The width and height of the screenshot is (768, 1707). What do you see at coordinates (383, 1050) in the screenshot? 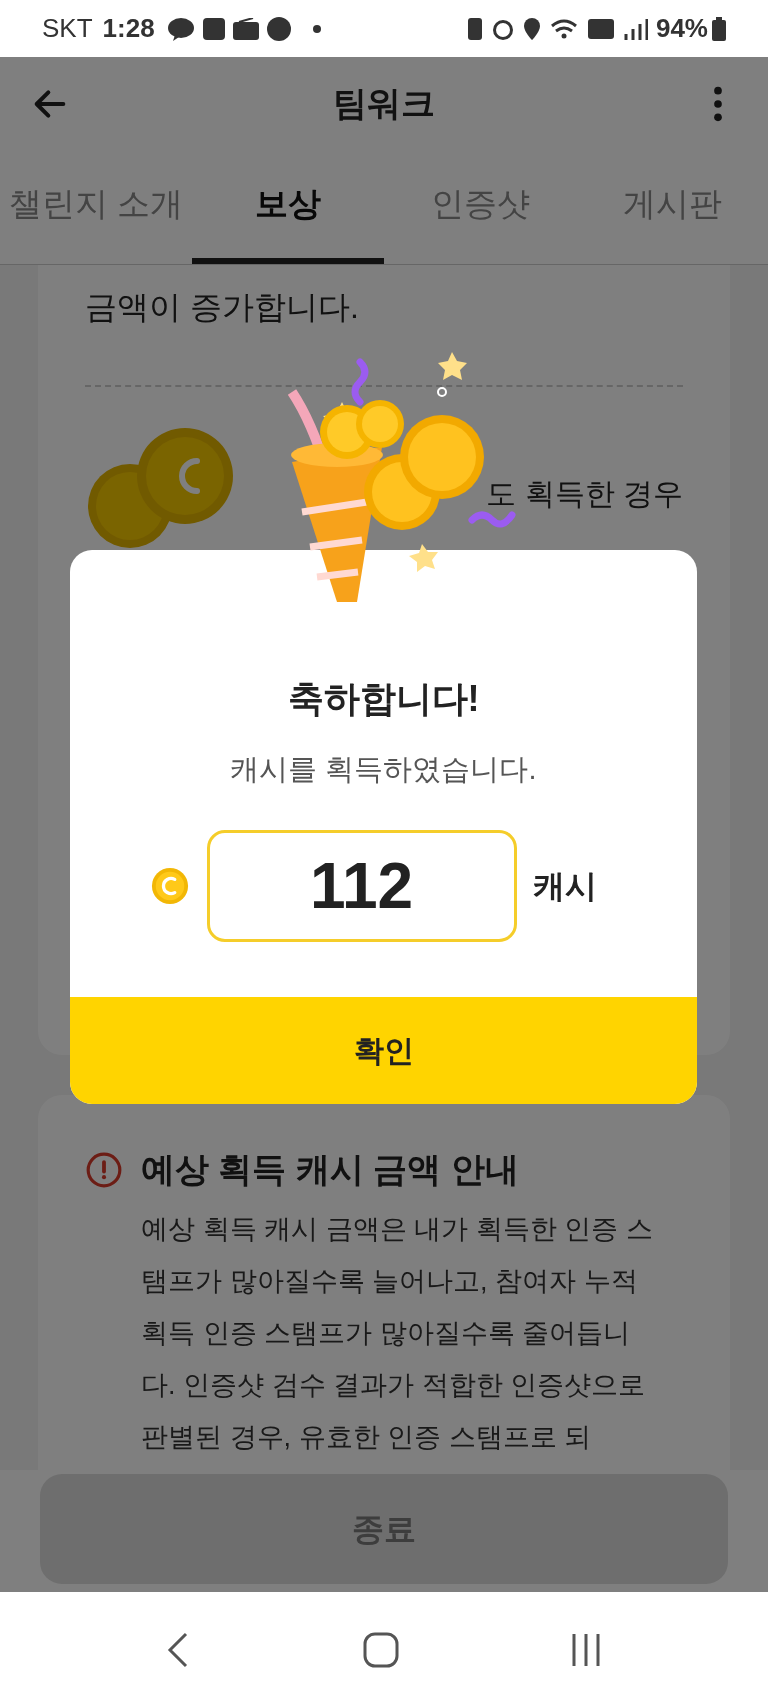
I see `confirm-button: 확인` at bounding box center [383, 1050].